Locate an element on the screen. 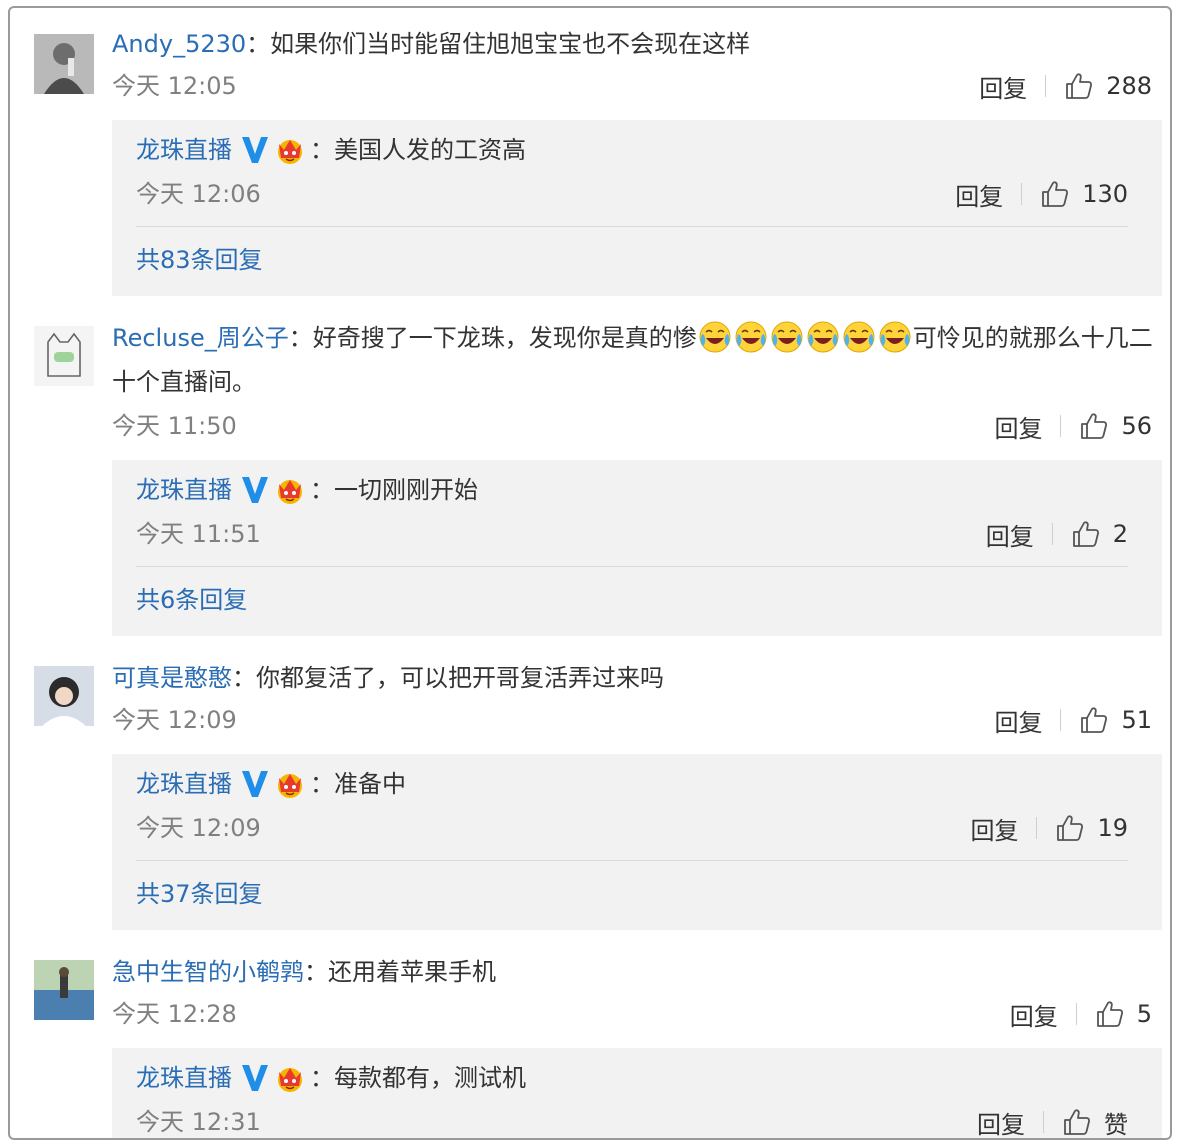  comment-meta: 今天 12:05 回复 288 is located at coordinates (632, 86).